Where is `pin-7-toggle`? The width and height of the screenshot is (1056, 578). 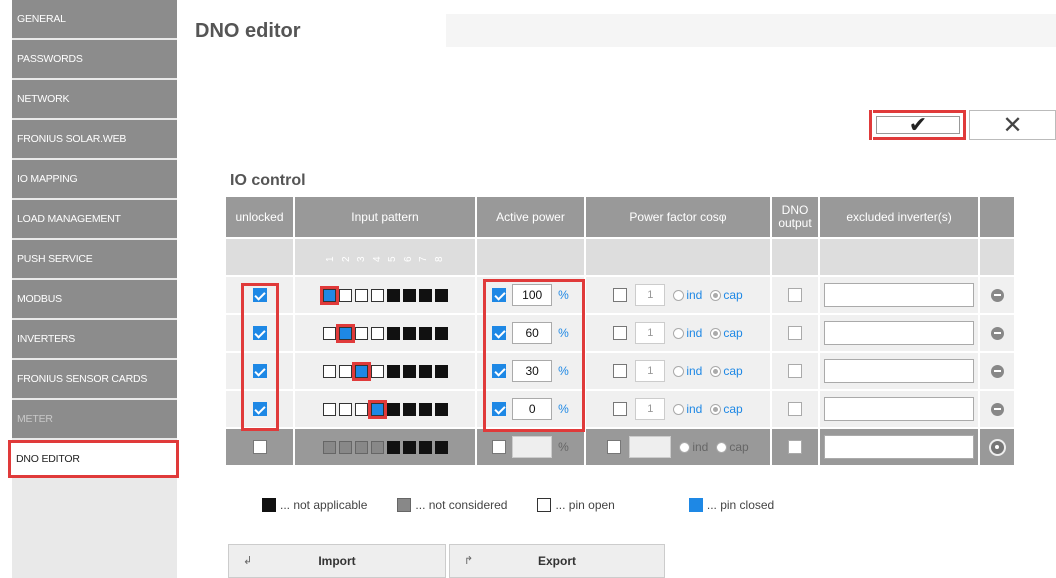 pin-7-toggle is located at coordinates (425, 295).